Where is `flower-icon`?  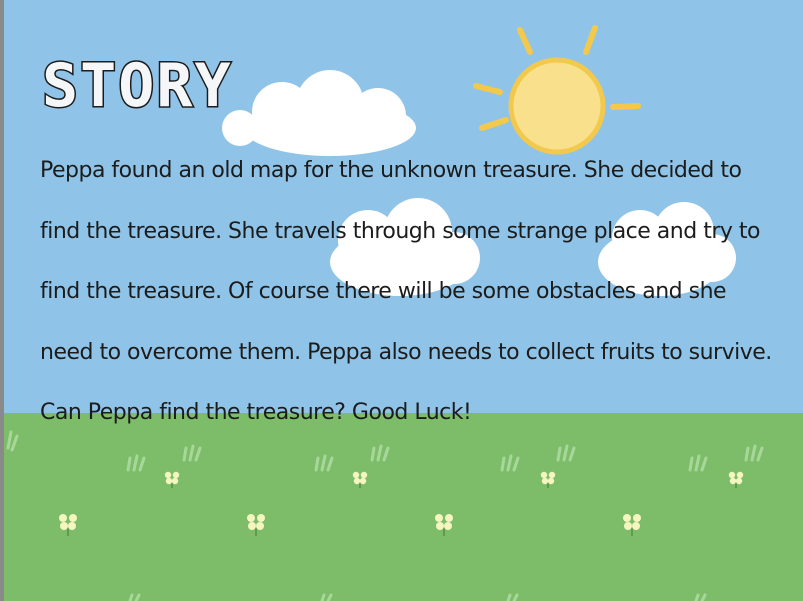
flower-icon is located at coordinates (401, 503).